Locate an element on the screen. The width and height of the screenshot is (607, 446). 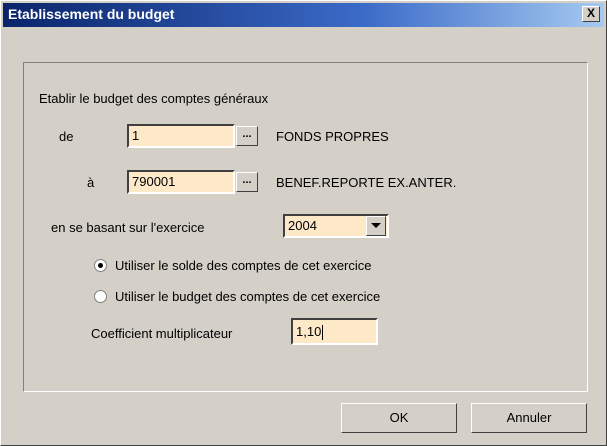
close-button: X is located at coordinates (591, 14).